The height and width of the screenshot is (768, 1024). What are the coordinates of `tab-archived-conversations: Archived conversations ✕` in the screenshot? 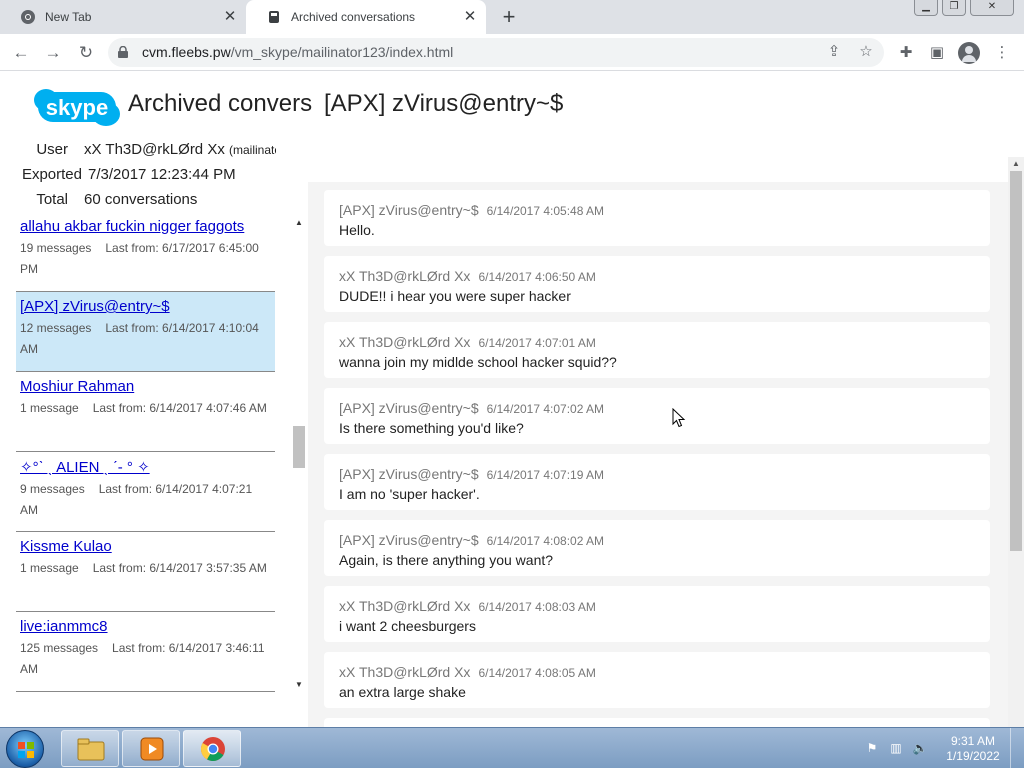 It's located at (366, 17).